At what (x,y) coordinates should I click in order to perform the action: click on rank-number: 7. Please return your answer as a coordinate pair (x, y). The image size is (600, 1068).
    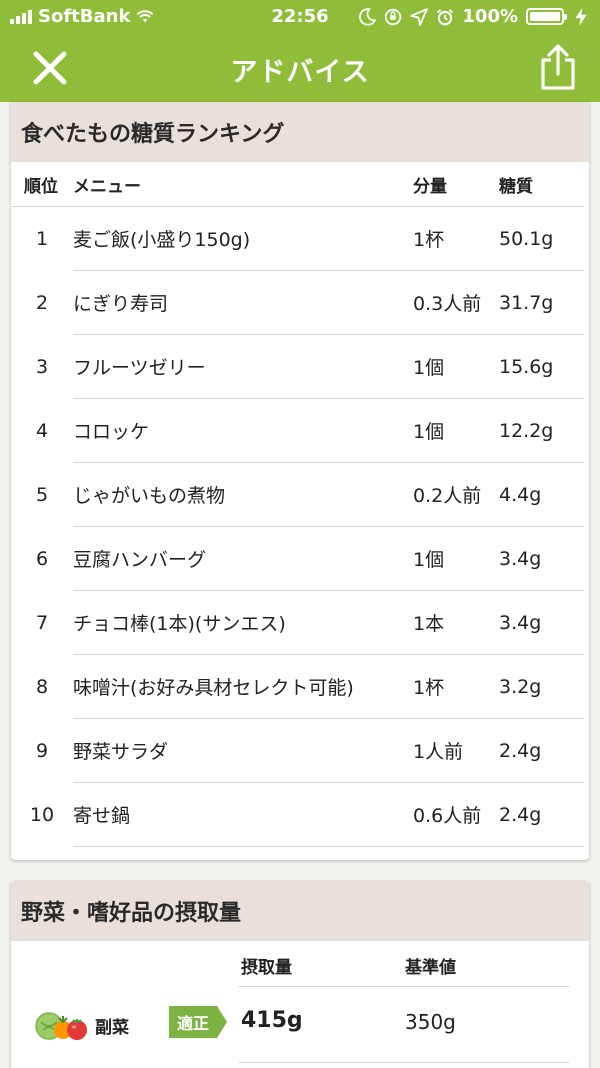
    Looking at the image, I should click on (42, 622).